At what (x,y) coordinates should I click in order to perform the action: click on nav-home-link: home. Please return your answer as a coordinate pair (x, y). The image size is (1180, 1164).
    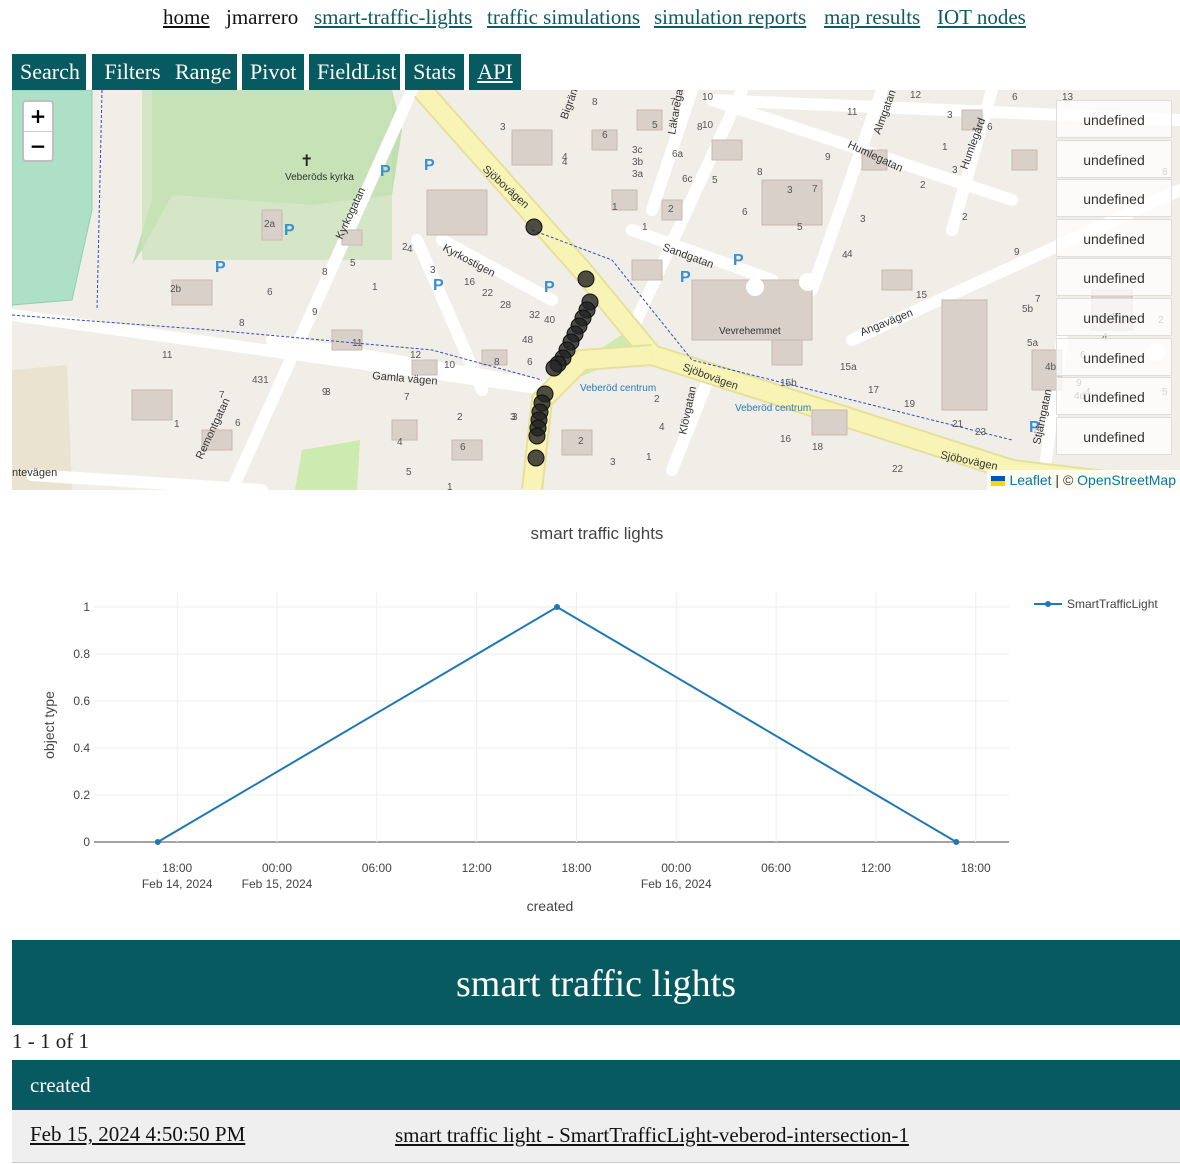
    Looking at the image, I should click on (186, 17).